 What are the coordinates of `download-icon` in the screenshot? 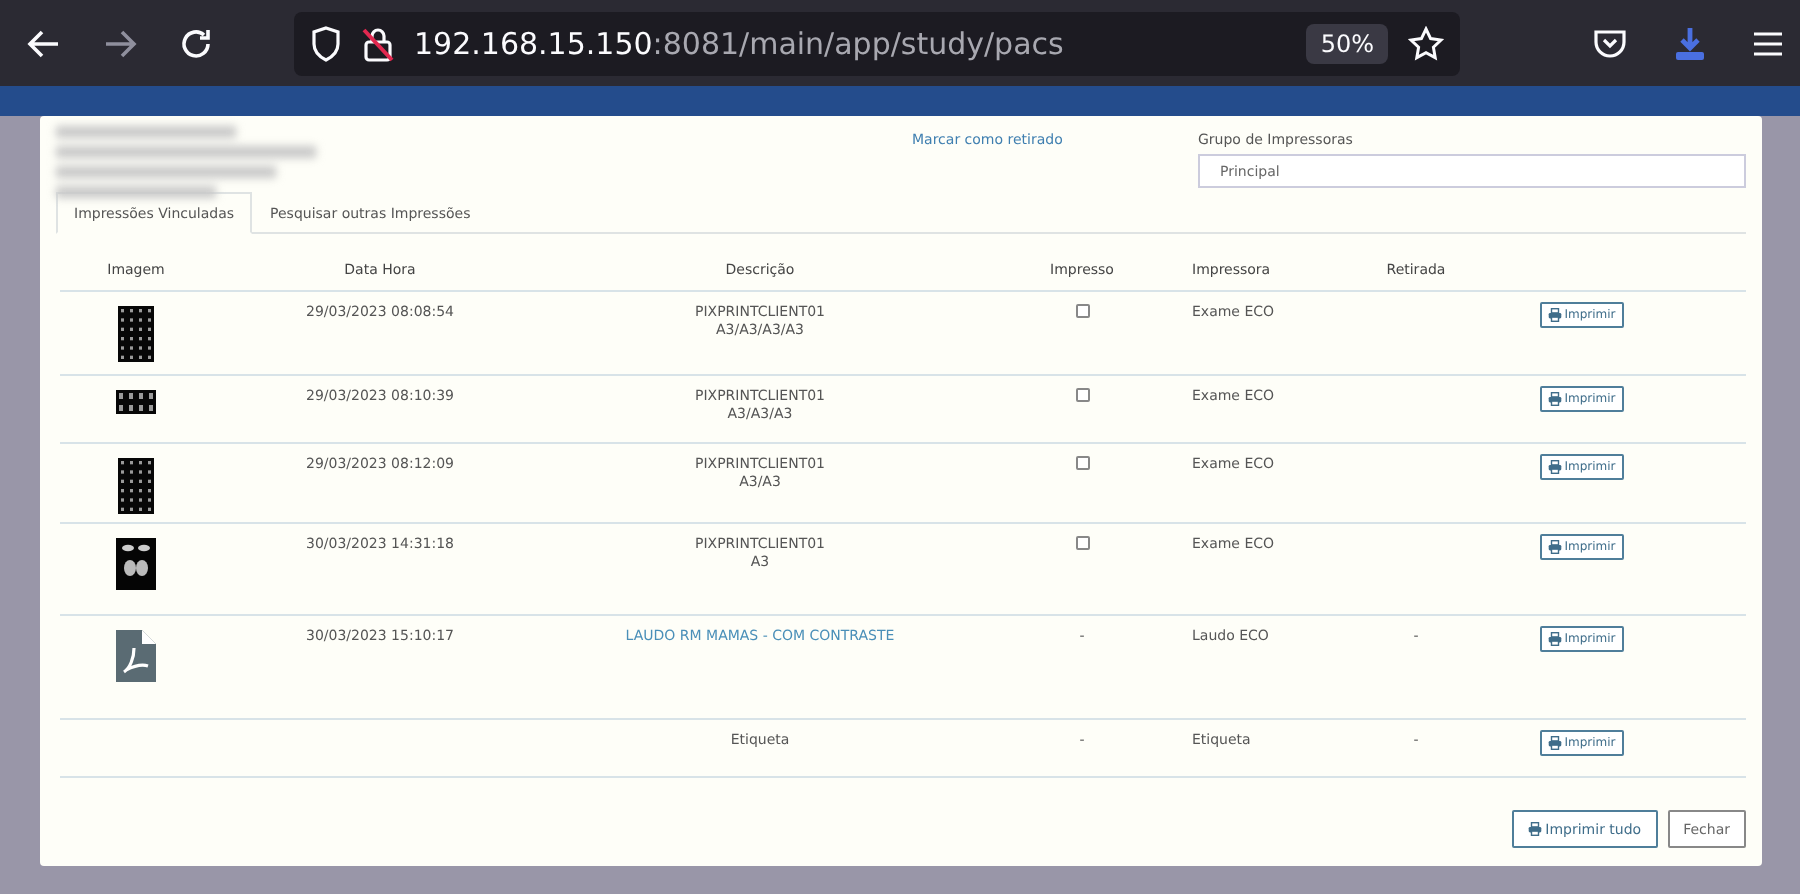 It's located at (1690, 43).